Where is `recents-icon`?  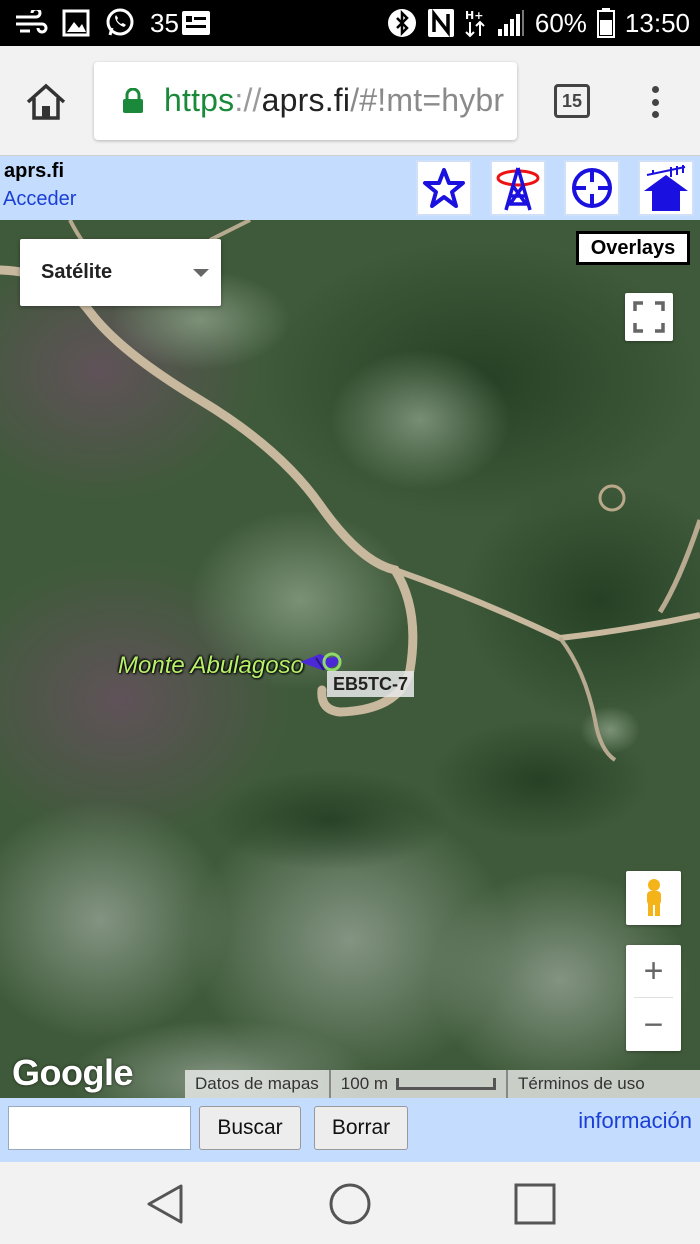 recents-icon is located at coordinates (535, 1204).